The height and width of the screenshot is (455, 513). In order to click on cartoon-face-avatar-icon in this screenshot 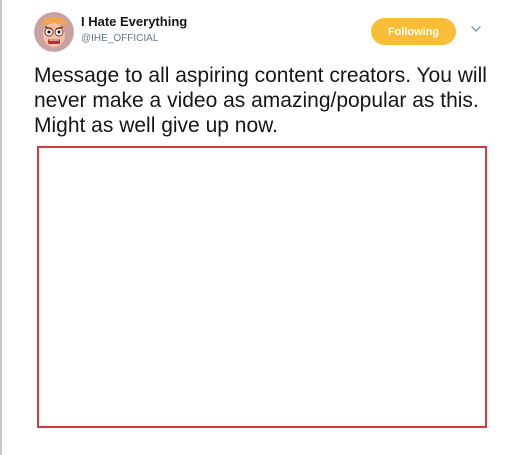, I will do `click(54, 32)`.